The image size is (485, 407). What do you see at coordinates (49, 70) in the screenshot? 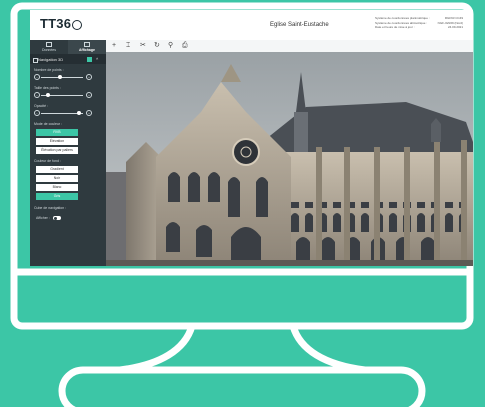
I see `point-count-label: Nombre de points :` at bounding box center [49, 70].